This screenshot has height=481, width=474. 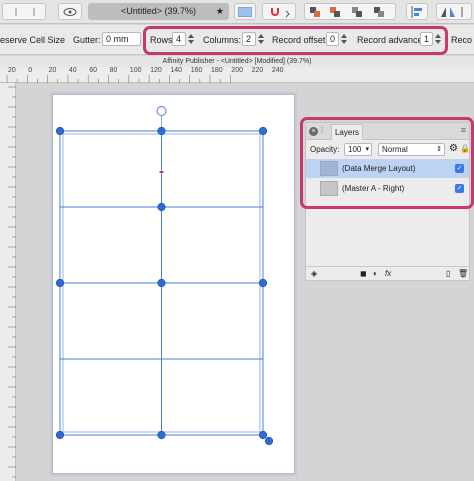 What do you see at coordinates (367, 149) in the screenshot?
I see `chevron-down-icon: ▾` at bounding box center [367, 149].